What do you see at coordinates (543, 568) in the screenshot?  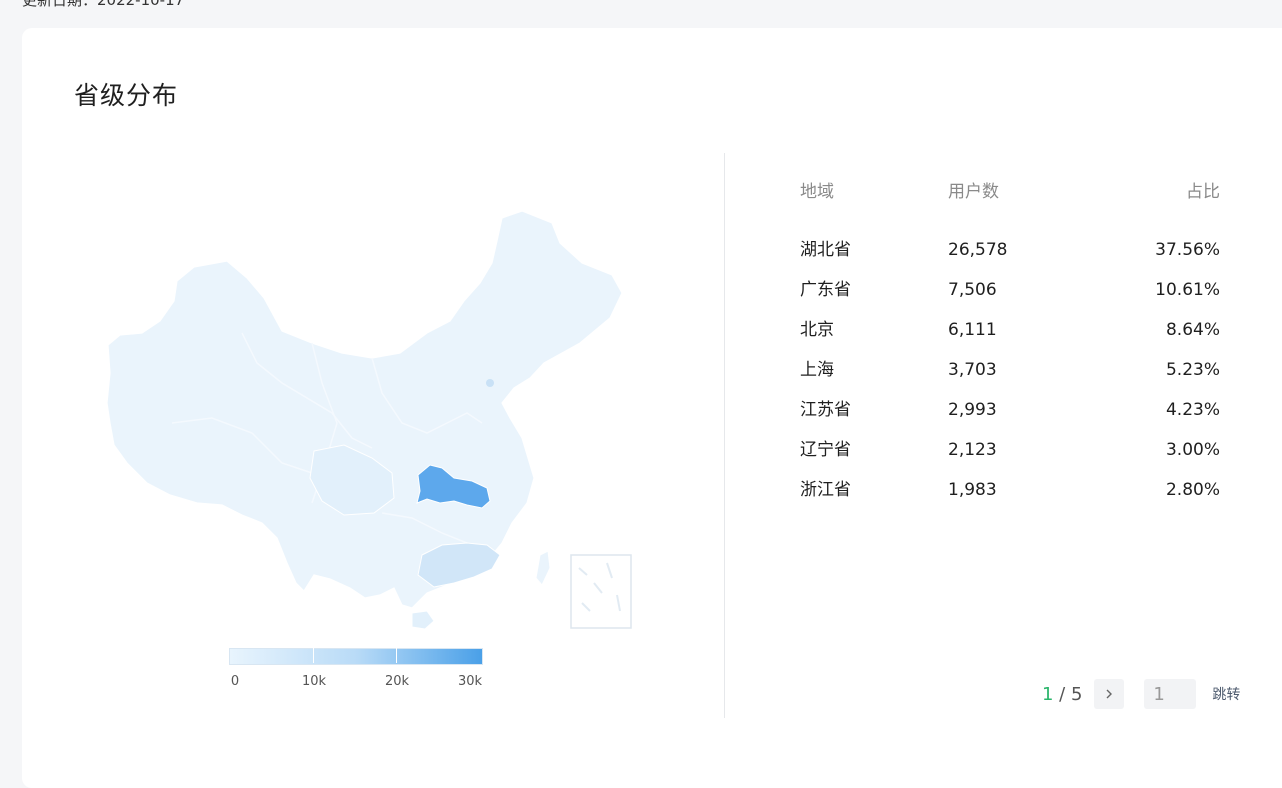 I see `map-province-taiwan` at bounding box center [543, 568].